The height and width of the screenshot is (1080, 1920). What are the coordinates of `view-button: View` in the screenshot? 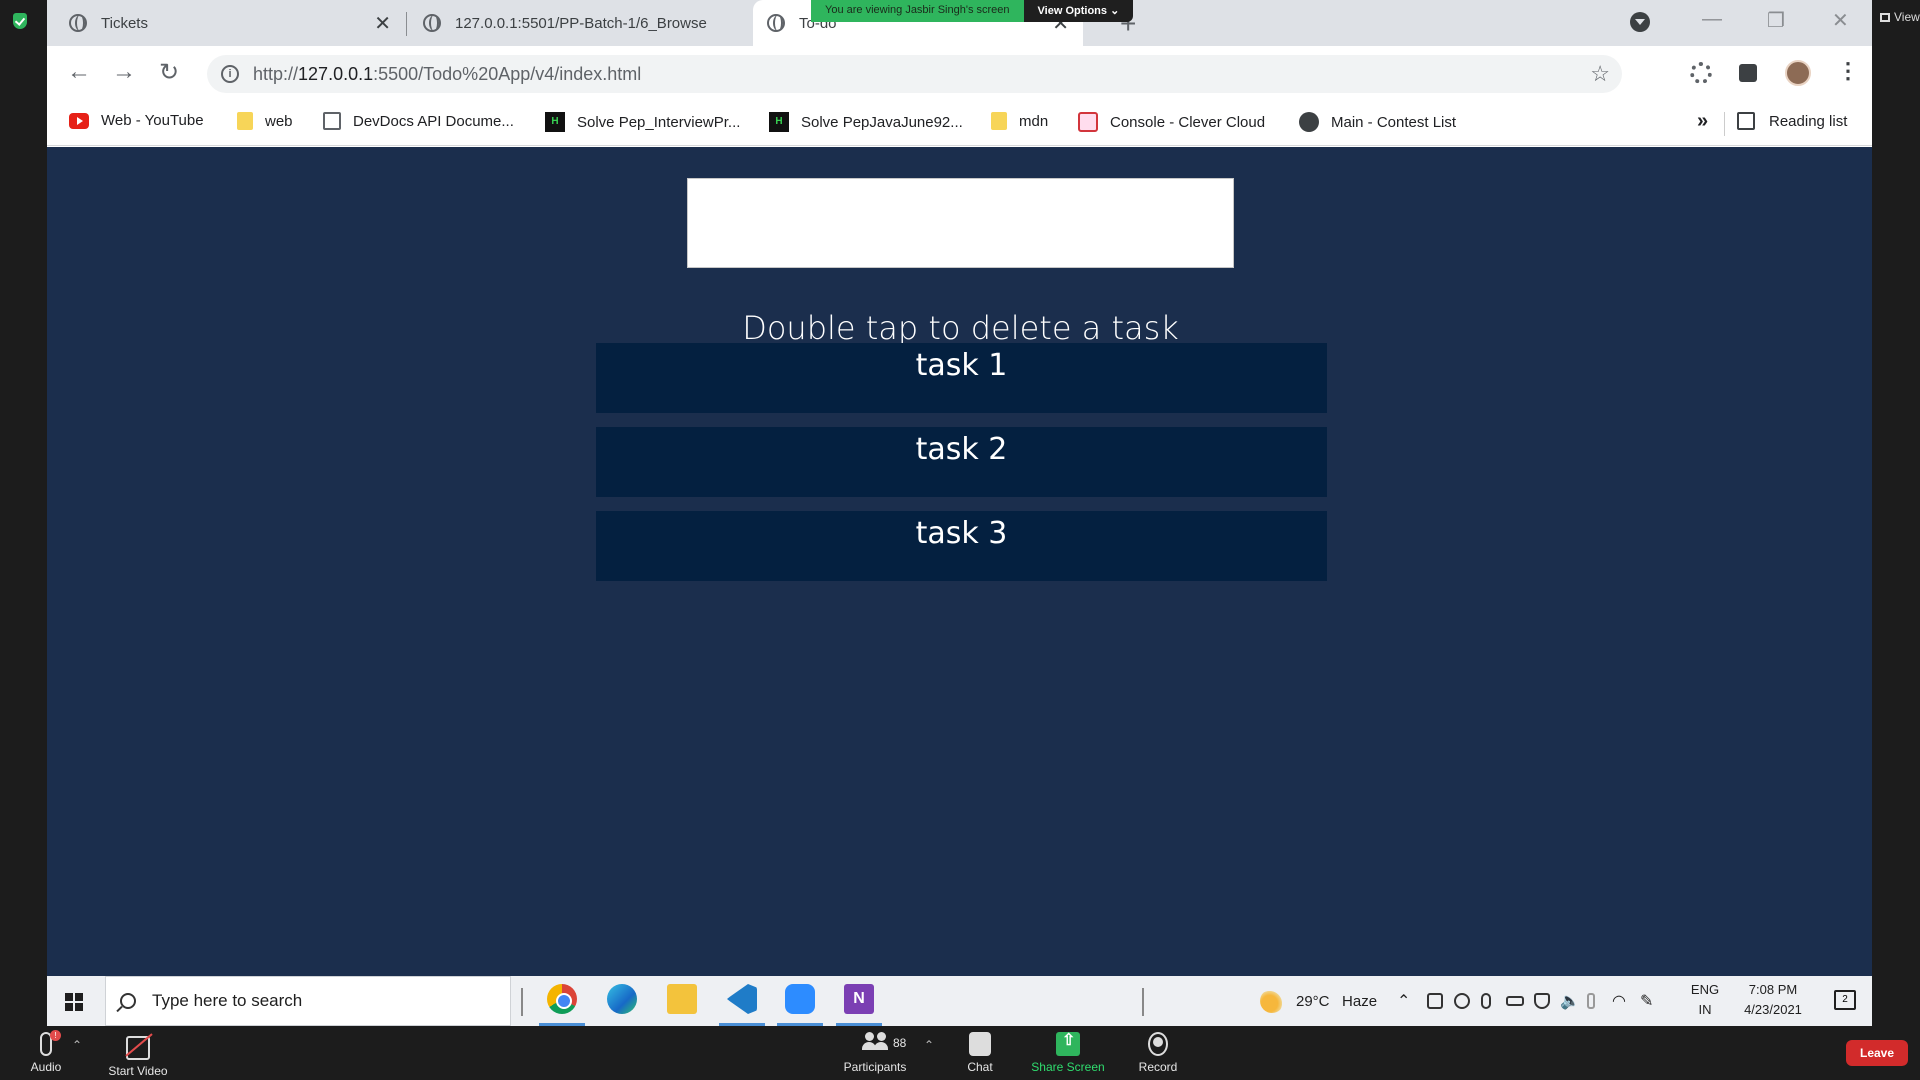 It's located at (1900, 17).